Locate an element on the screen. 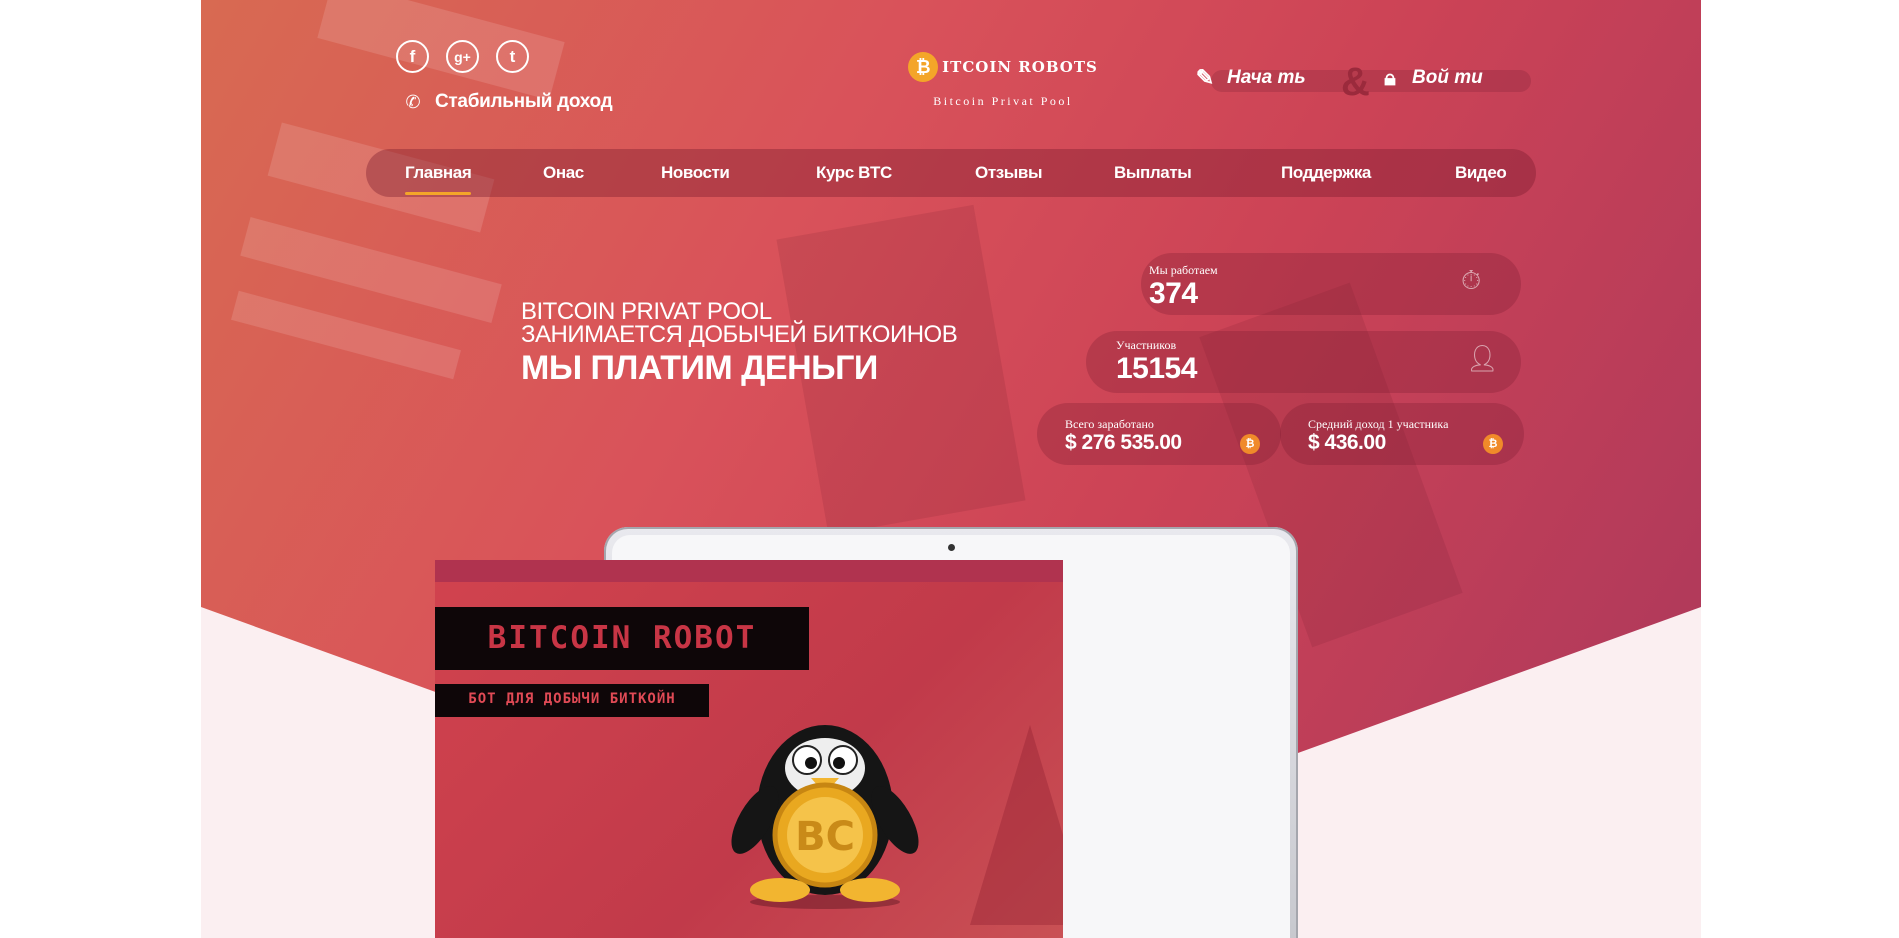  nav-item-about: Онас is located at coordinates (563, 173).